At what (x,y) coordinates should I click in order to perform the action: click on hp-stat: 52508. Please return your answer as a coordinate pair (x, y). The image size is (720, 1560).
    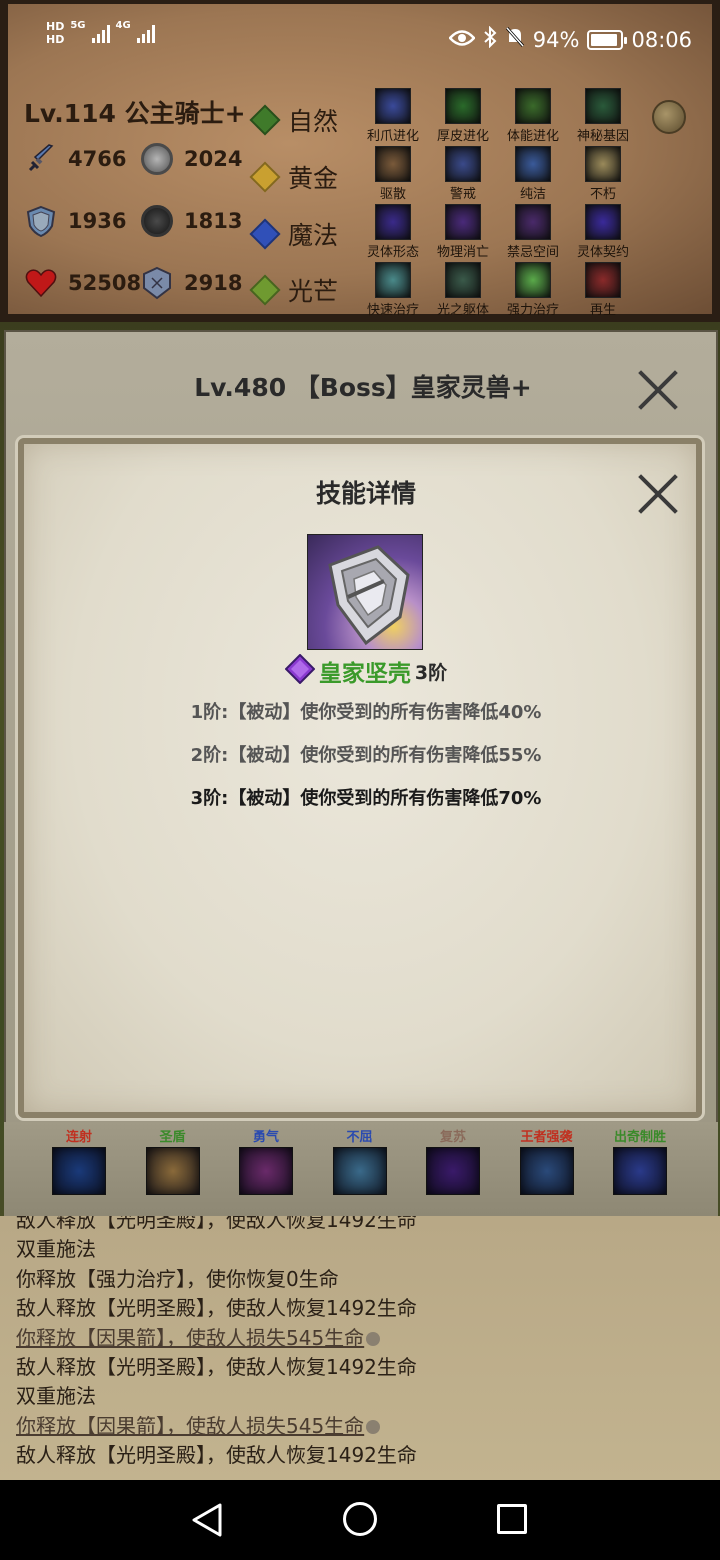
    Looking at the image, I should click on (82, 283).